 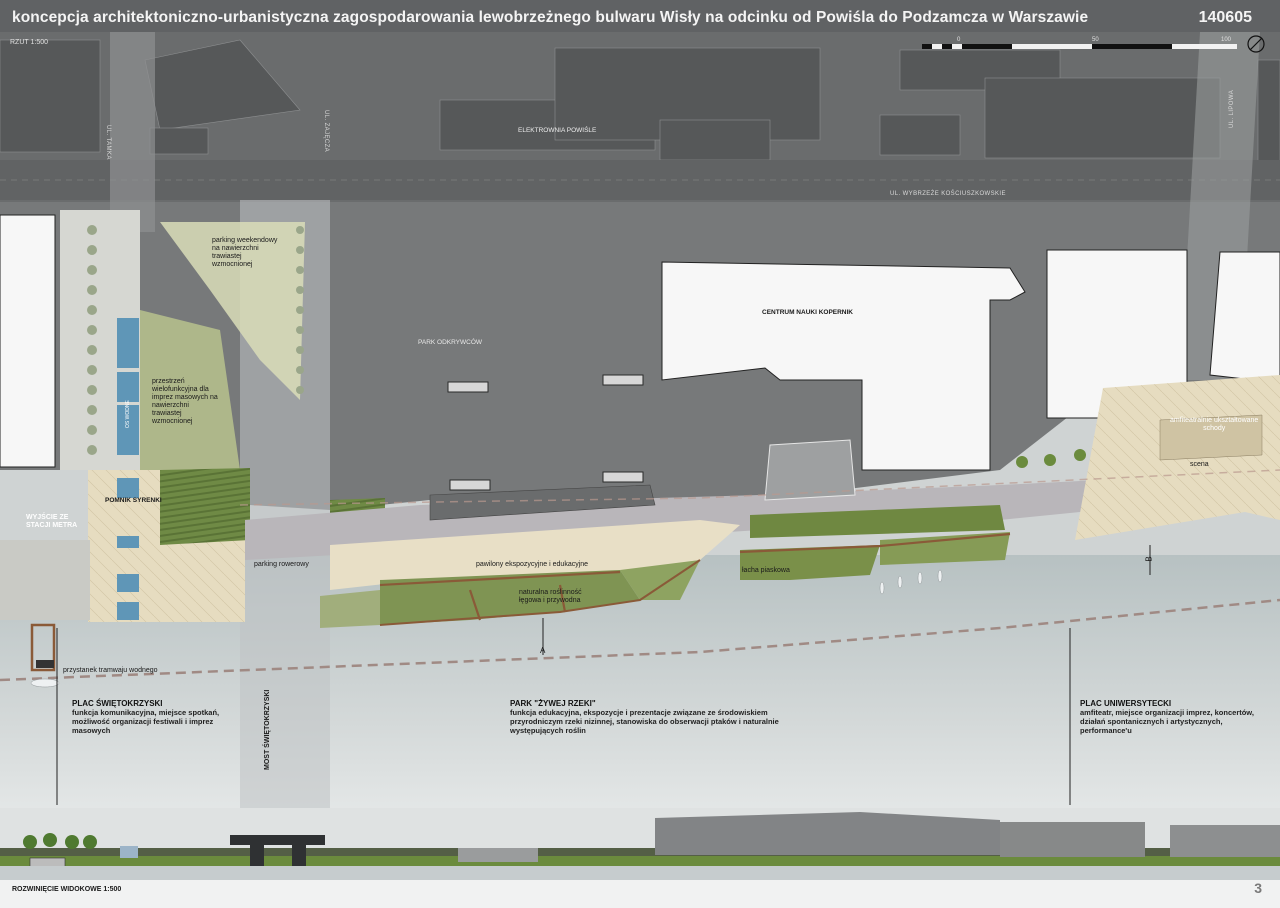 I want to click on label-scena: scena, so click(x=1199, y=464).